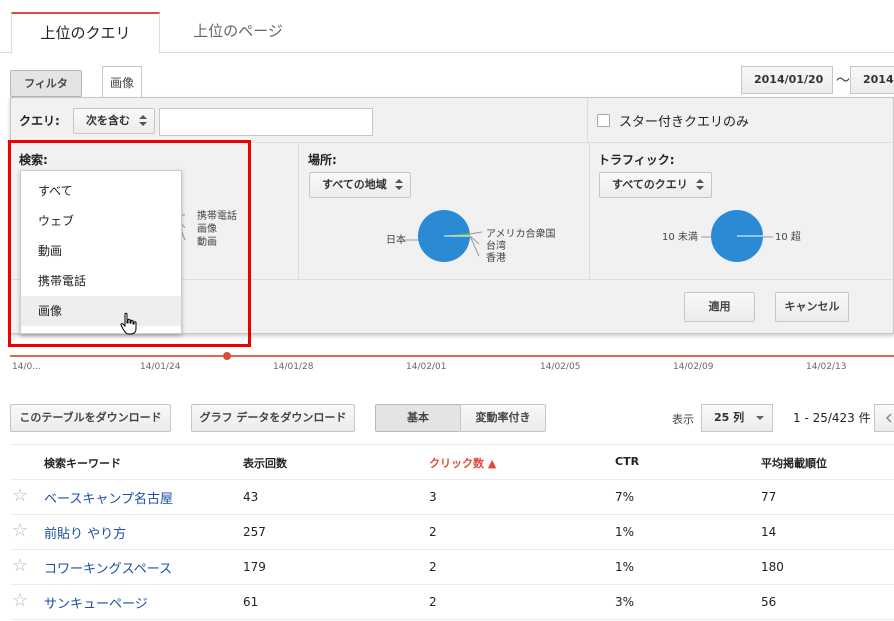  What do you see at coordinates (888, 418) in the screenshot?
I see `chevron-left-icon` at bounding box center [888, 418].